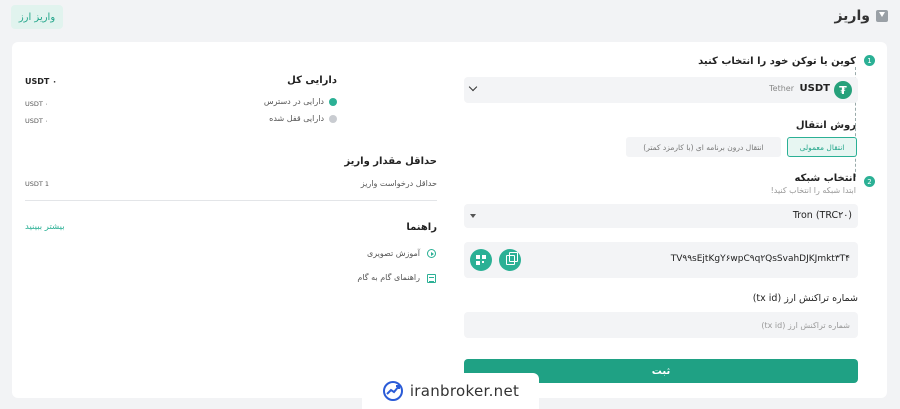 The height and width of the screenshot is (409, 900). What do you see at coordinates (312, 80) in the screenshot?
I see `total-balance-title: دارایی کل` at bounding box center [312, 80].